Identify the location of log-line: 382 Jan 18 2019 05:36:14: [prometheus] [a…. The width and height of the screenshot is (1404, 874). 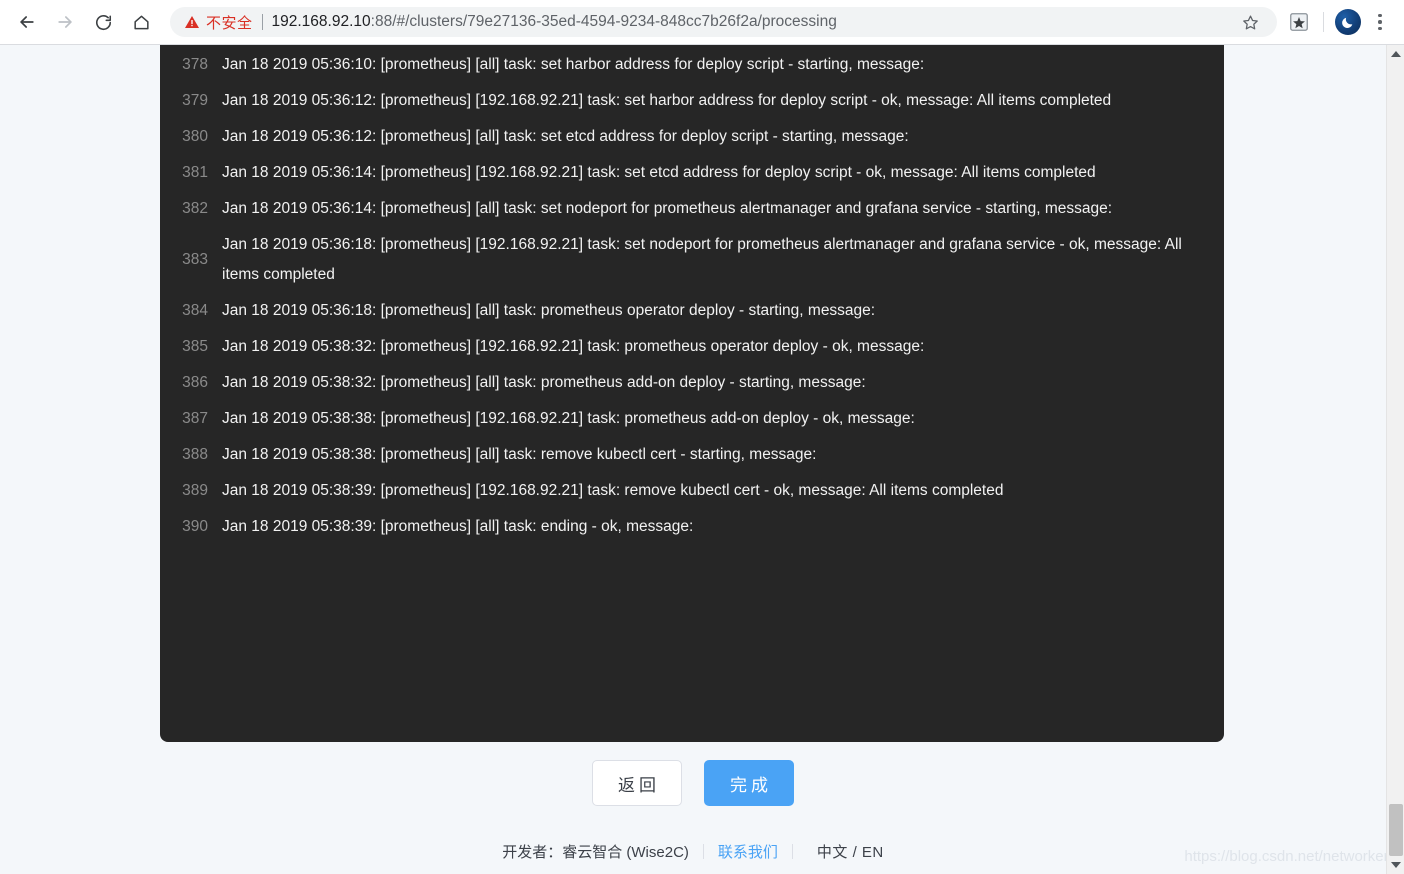
(692, 209).